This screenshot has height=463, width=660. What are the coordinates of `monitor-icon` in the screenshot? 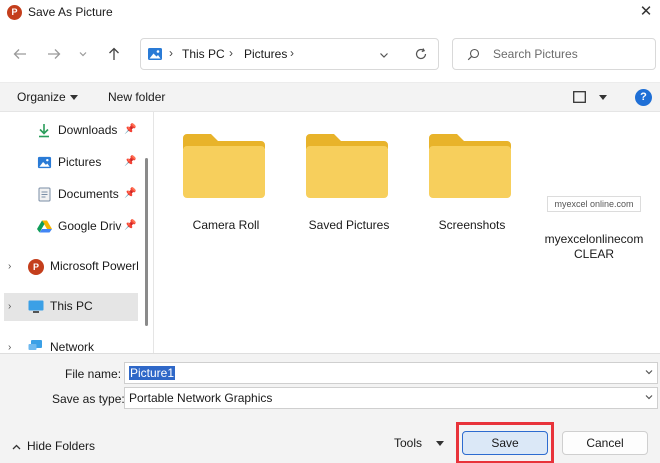 It's located at (36, 306).